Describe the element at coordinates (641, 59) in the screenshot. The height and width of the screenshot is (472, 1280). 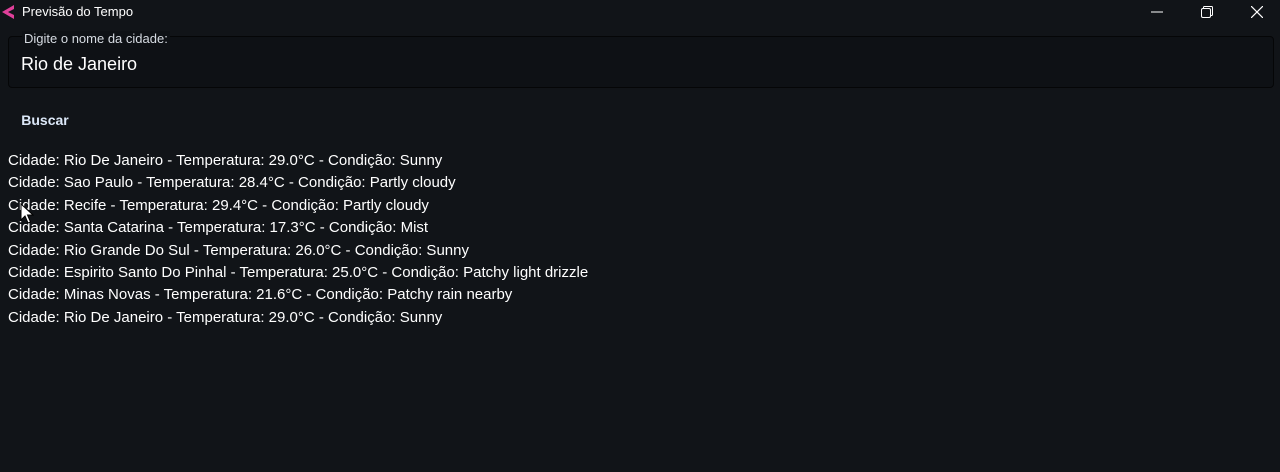
I see `city-input: Digite o nome da cidade: Rio de Janeiro` at that location.